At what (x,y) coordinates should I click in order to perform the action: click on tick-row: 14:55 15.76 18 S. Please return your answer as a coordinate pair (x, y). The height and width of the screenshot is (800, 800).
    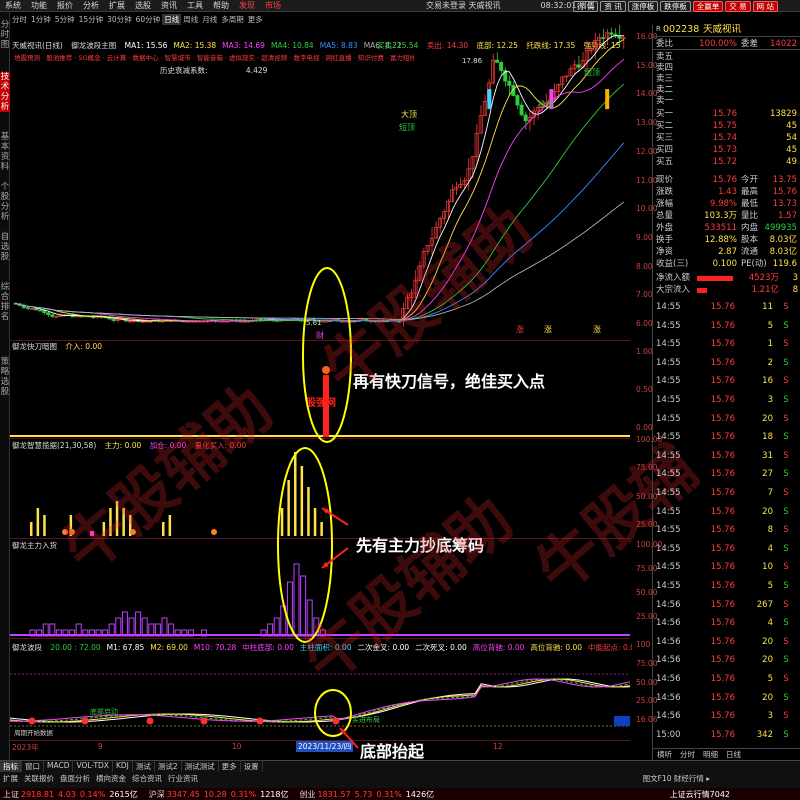
    Looking at the image, I should click on (726, 437).